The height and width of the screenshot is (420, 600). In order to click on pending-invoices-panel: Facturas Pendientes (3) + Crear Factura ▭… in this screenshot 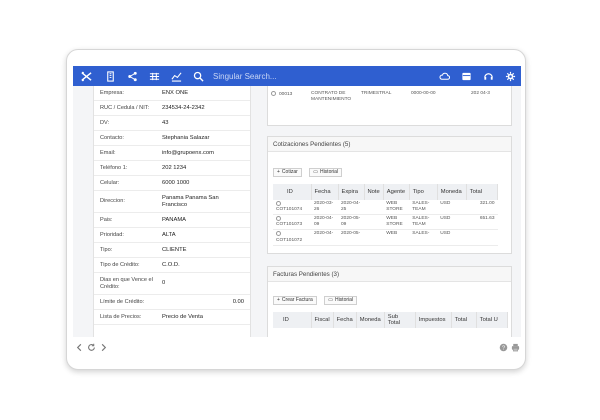, I will do `click(389, 301)`.